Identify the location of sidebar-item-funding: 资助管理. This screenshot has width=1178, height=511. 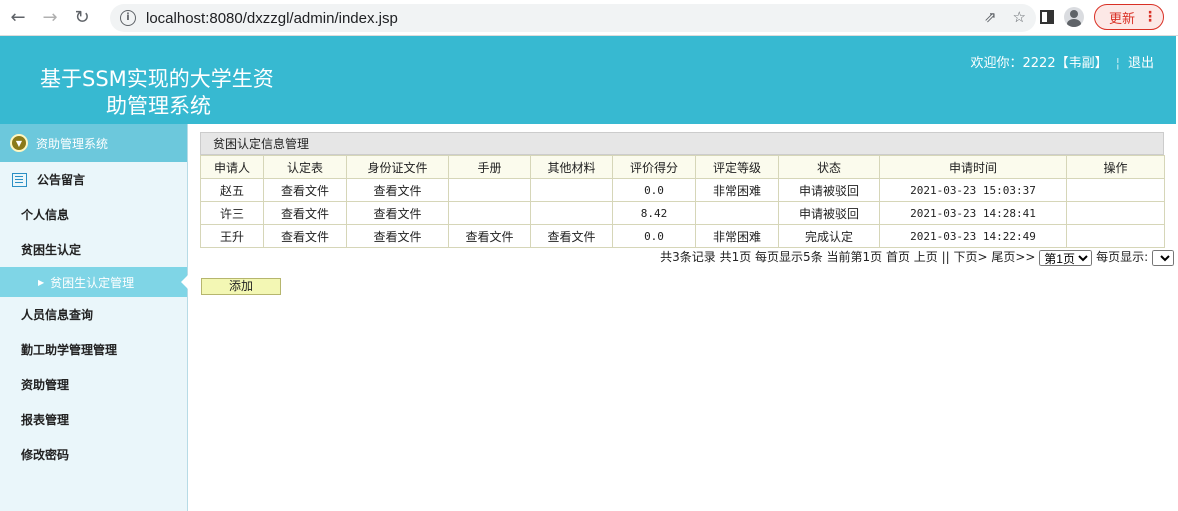
(93, 384).